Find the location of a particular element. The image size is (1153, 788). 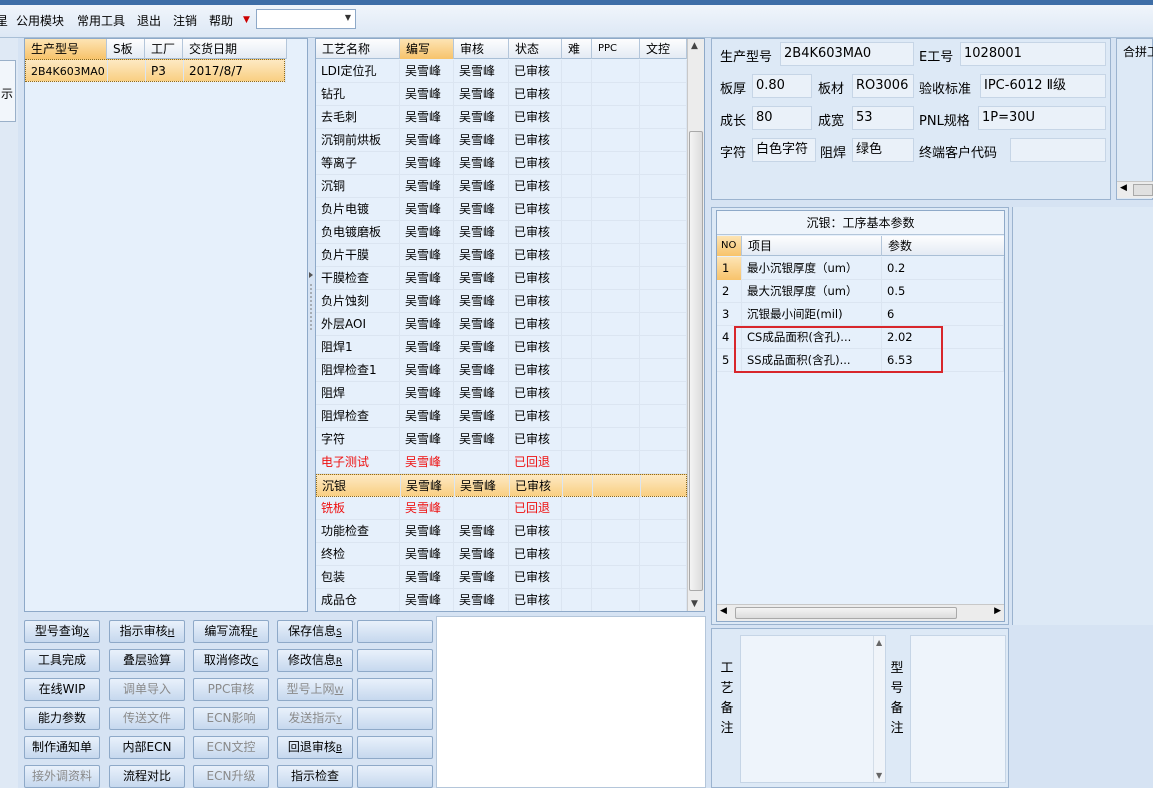

table-row: 2 最大沉银厚度（um） 0.5 is located at coordinates (860, 291).